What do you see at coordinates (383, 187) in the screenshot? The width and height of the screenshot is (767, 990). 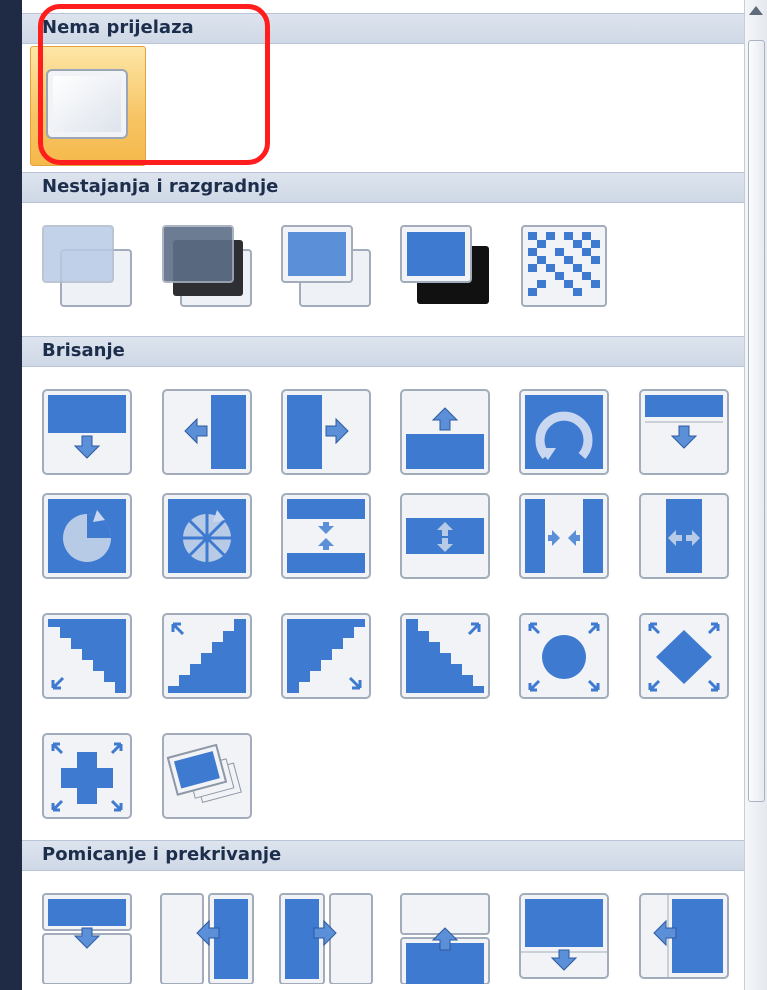 I see `category-header-fades-dissolves: Nestajanja i razgradnje` at bounding box center [383, 187].